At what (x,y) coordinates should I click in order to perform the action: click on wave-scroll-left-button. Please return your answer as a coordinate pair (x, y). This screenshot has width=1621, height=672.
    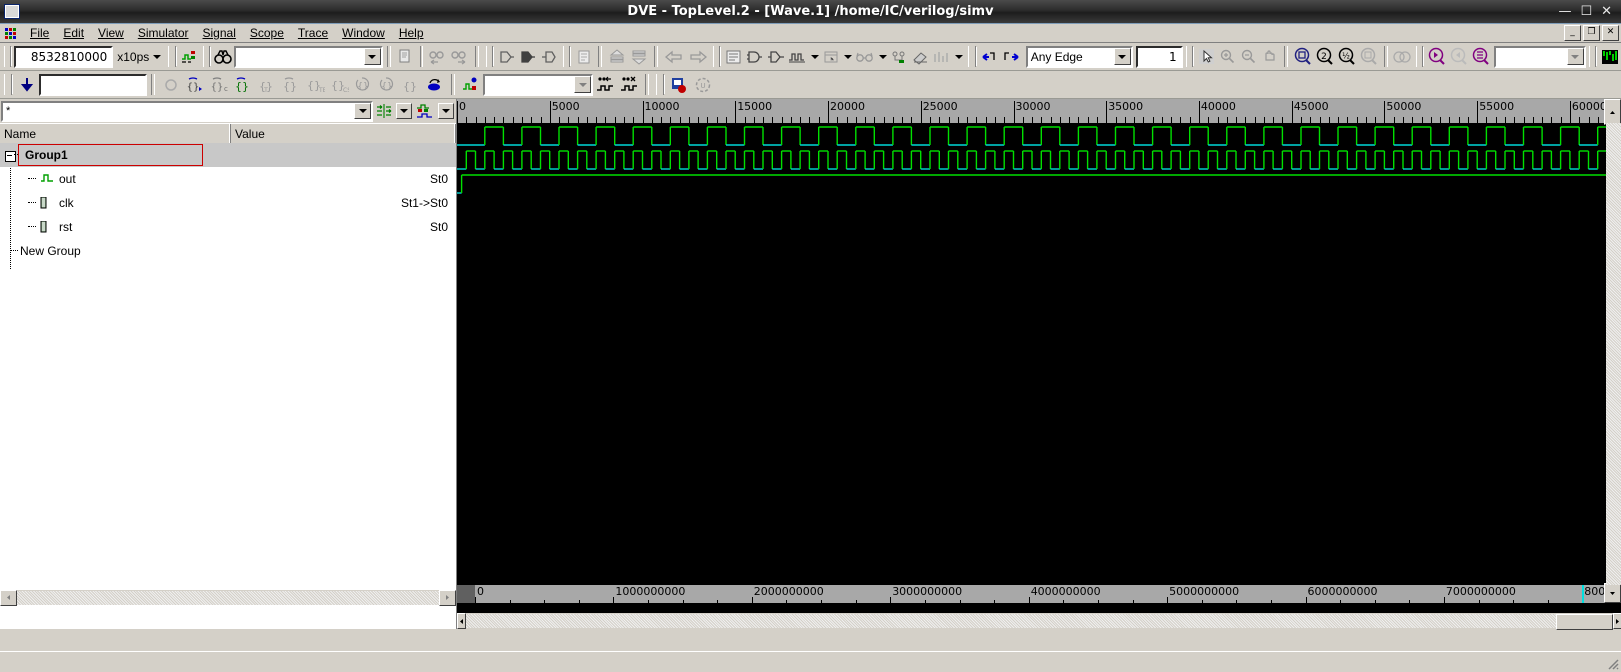
    Looking at the image, I should click on (461, 621).